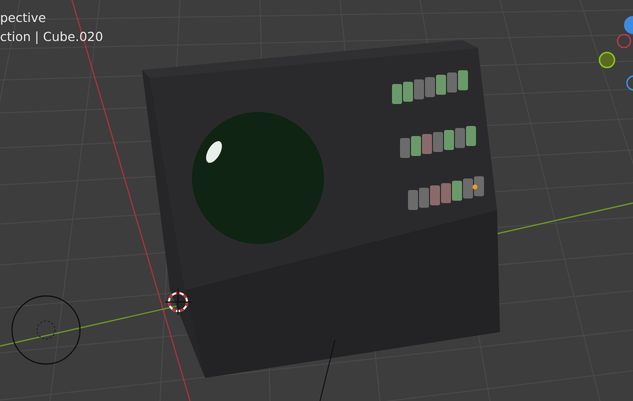  What do you see at coordinates (23, 18) in the screenshot?
I see `view-name: pective` at bounding box center [23, 18].